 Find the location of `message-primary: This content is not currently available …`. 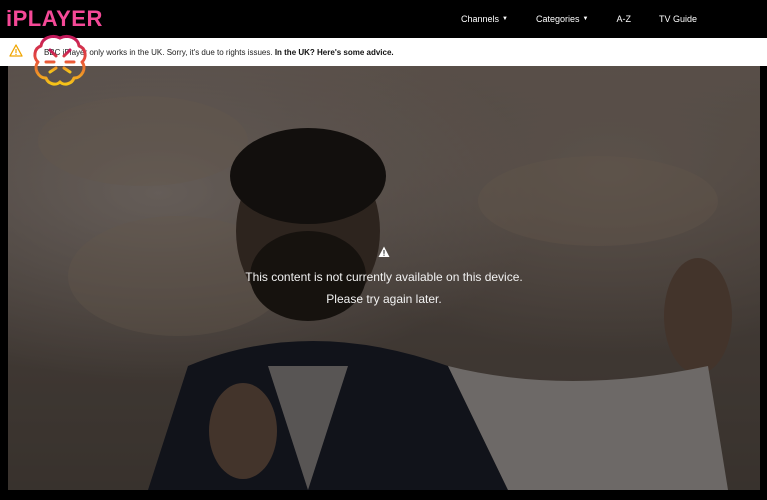

message-primary: This content is not currently available … is located at coordinates (384, 277).